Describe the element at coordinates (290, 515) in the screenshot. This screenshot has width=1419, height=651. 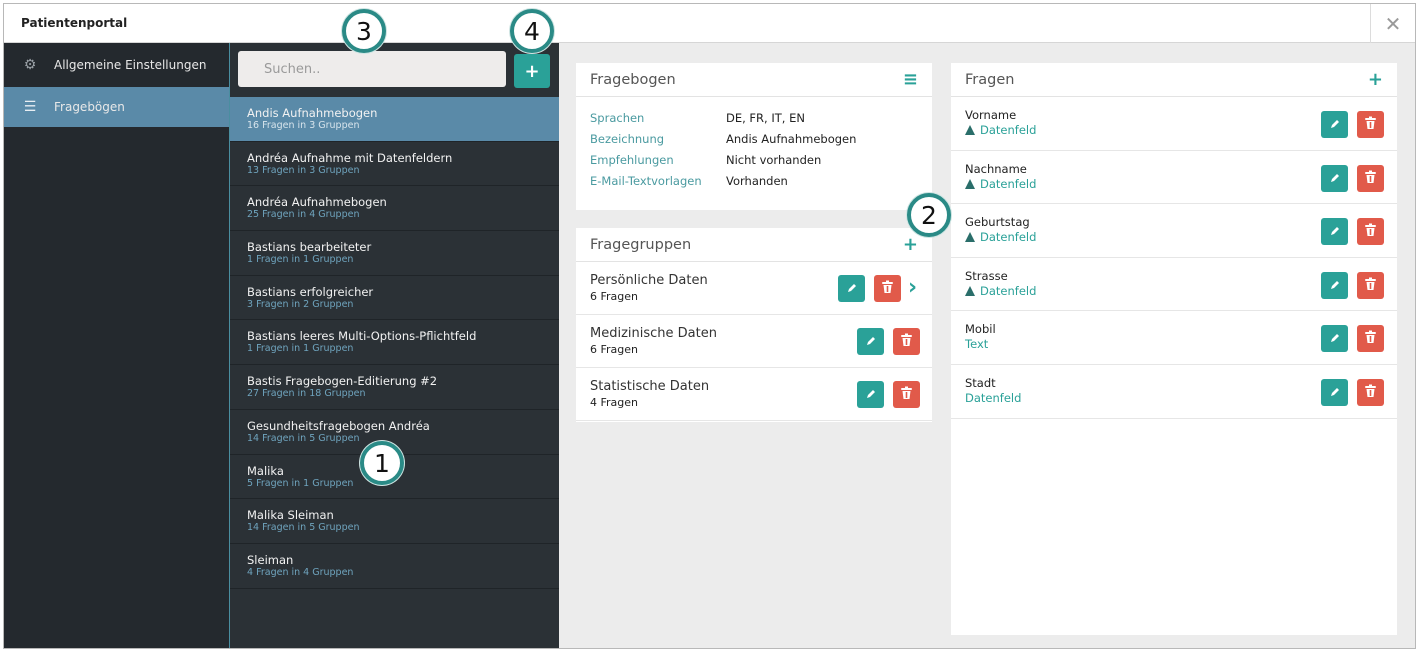
I see `questionnaire-name: Malika Sleiman` at that location.